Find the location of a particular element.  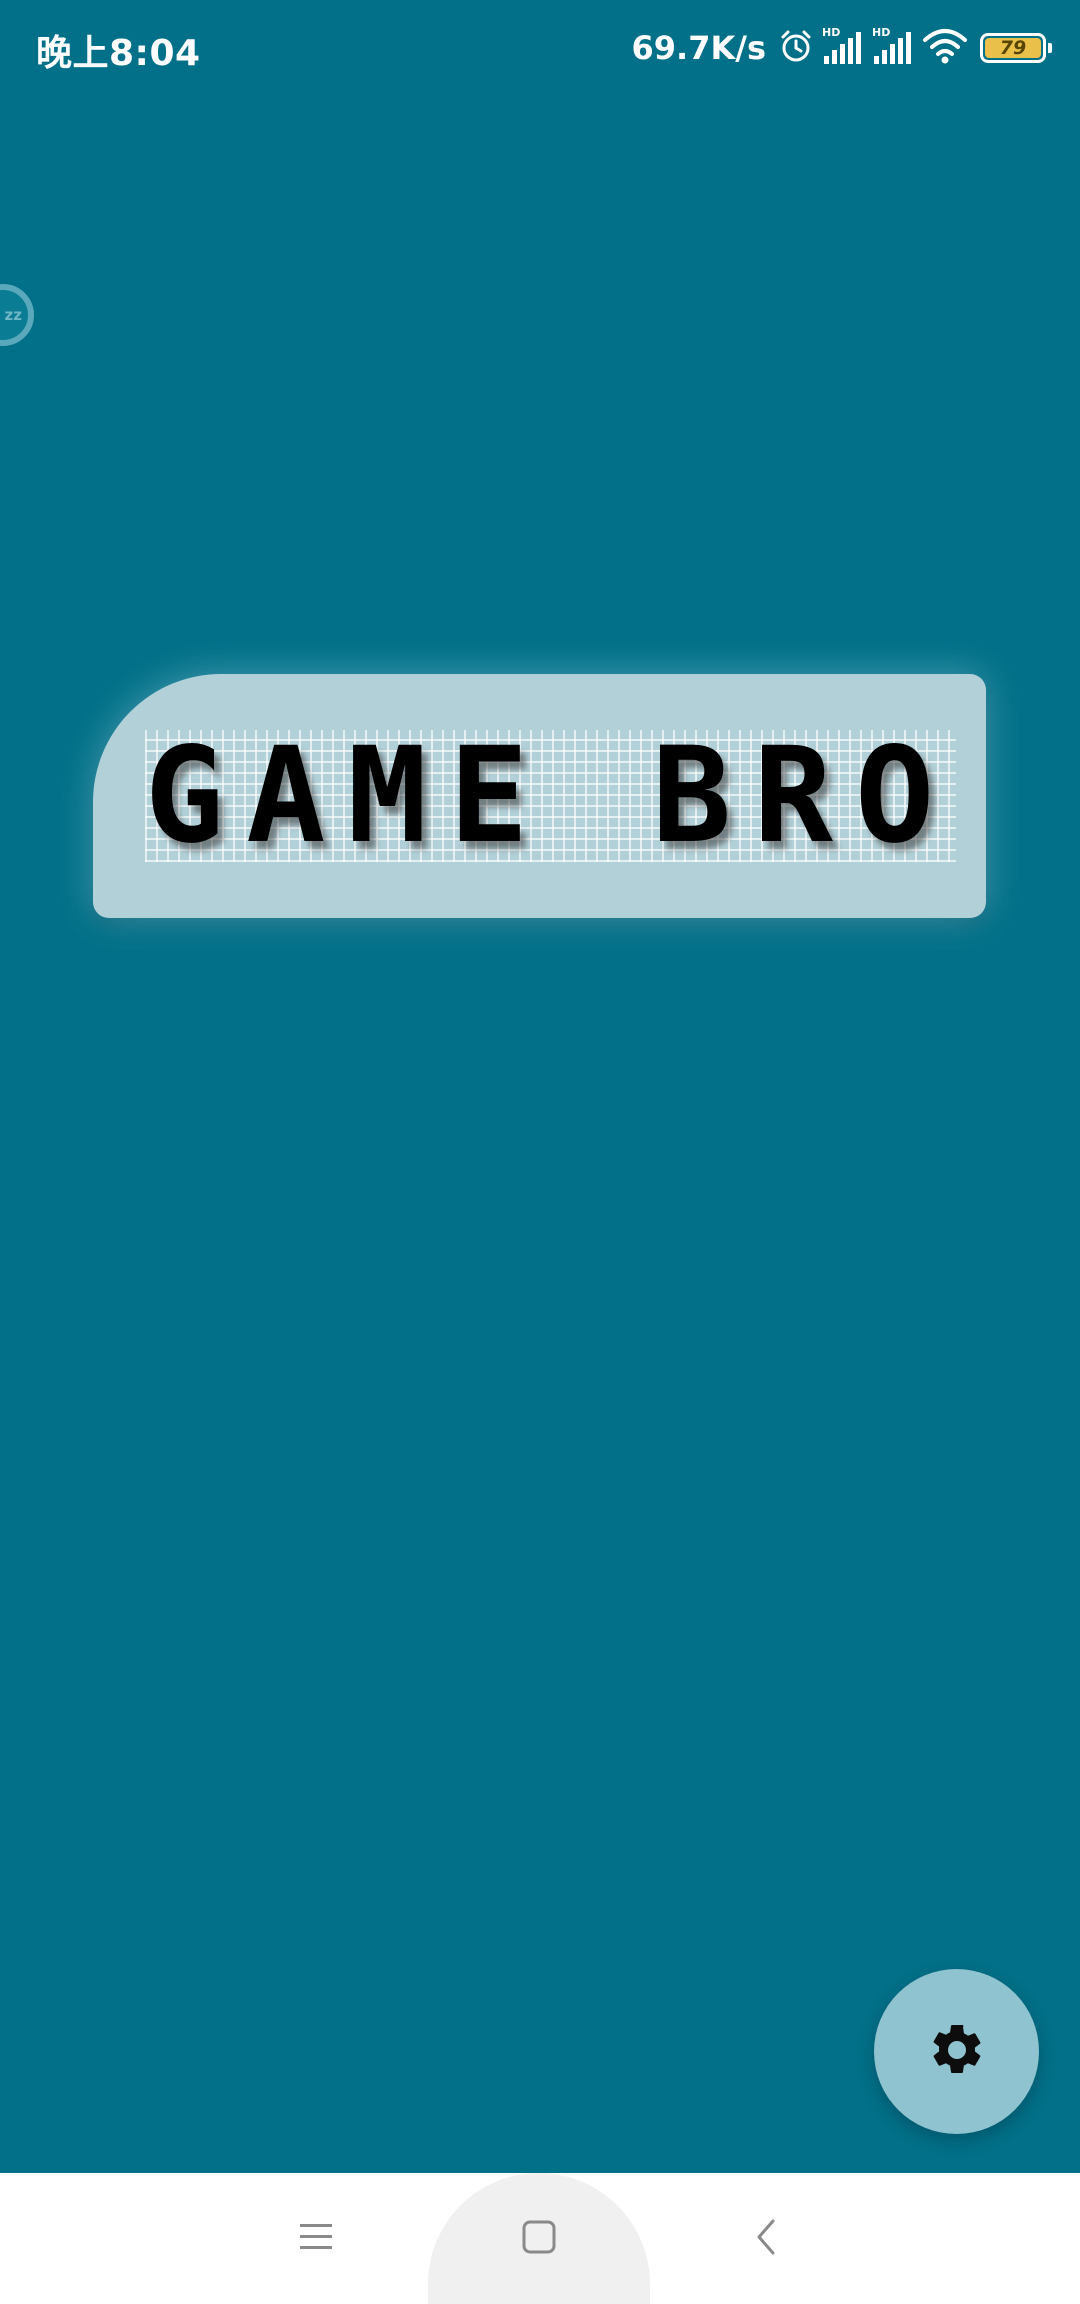

battery-icon: 79 is located at coordinates (1016, 48).